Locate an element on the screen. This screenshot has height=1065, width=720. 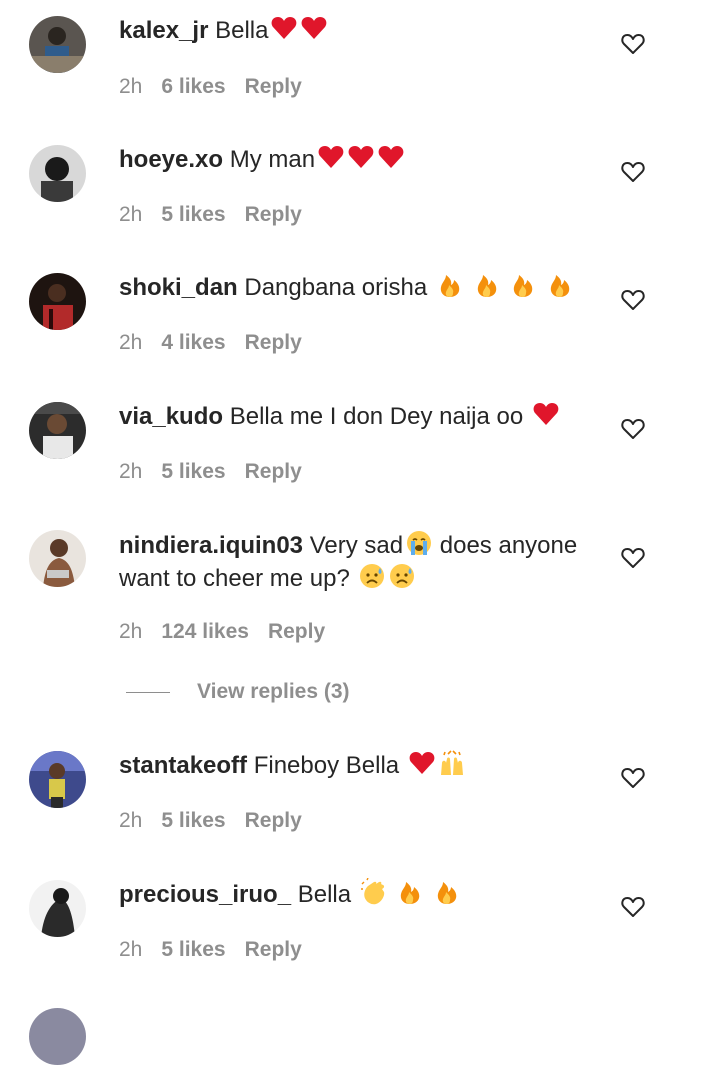
comment-body: Very sad is located at coordinates (356, 545).